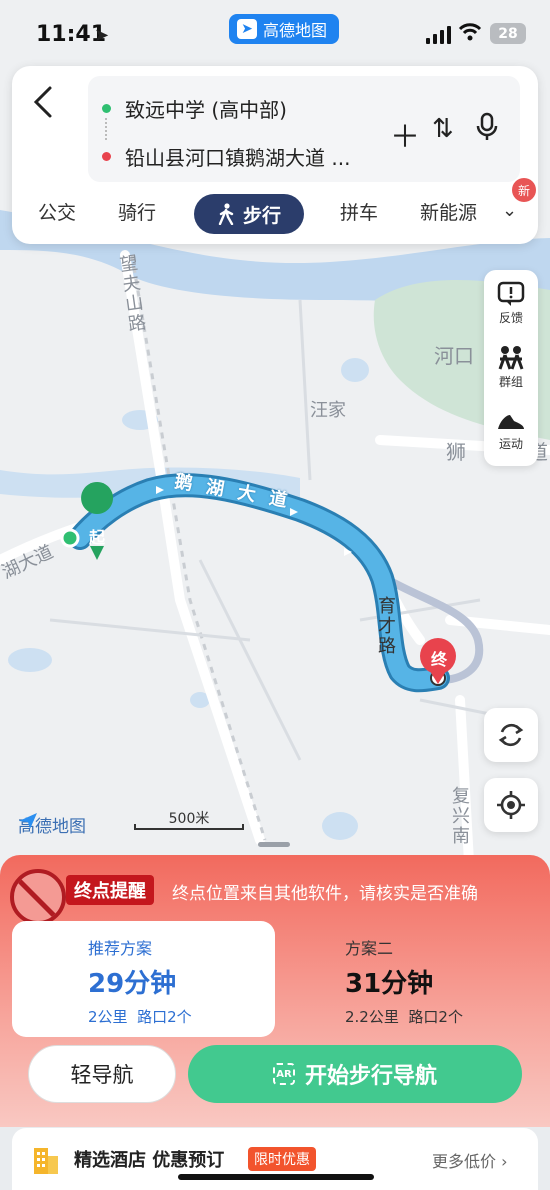 The width and height of the screenshot is (550, 1190). Describe the element at coordinates (102, 1074) in the screenshot. I see `light-navigation-button: 轻导航` at that location.